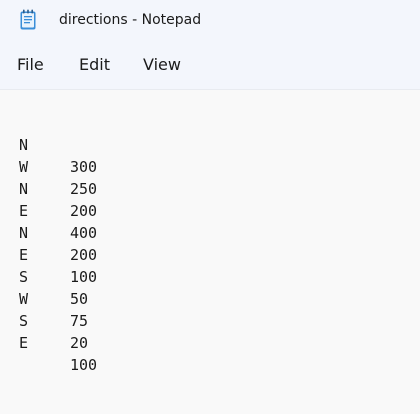  Describe the element at coordinates (84, 167) in the screenshot. I see `distance-value: 300` at that location.